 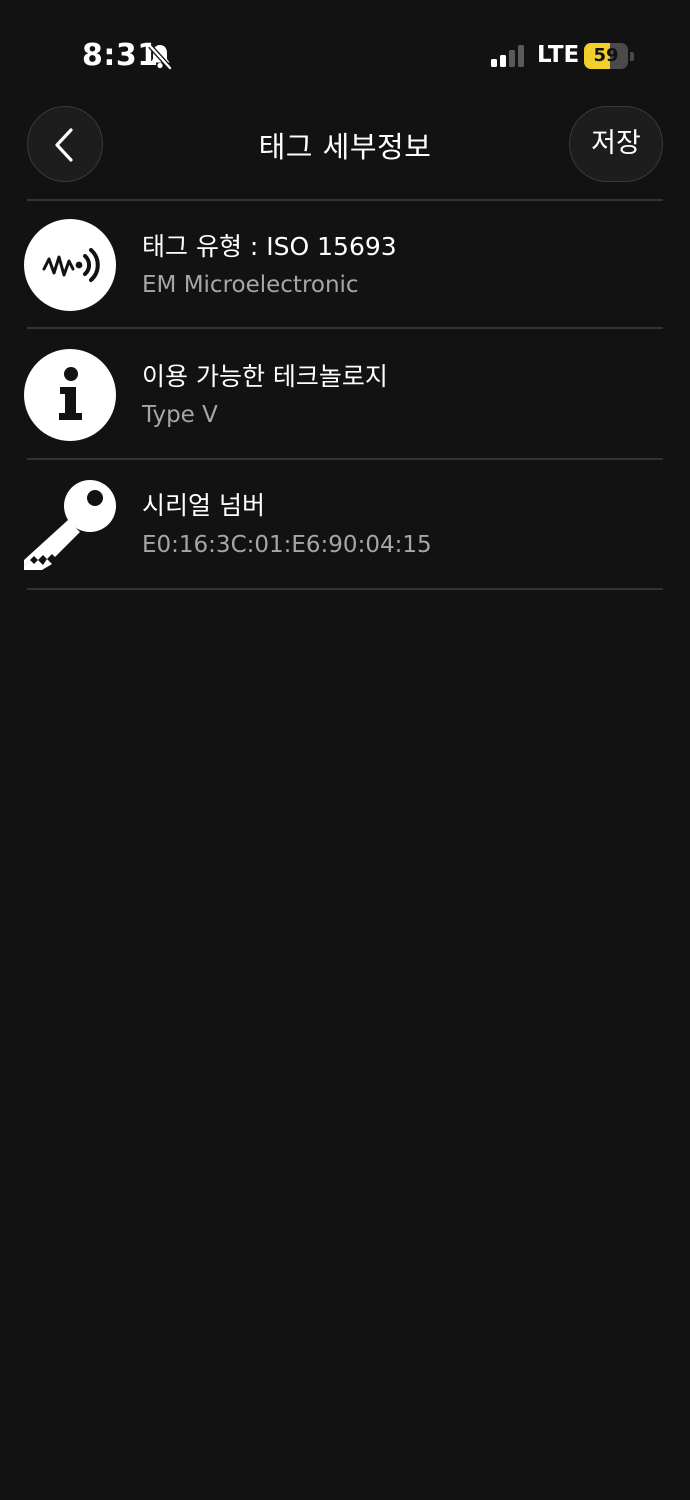 What do you see at coordinates (287, 545) in the screenshot?
I see `detail-value: E0:16:3C:01:E6:90:04:15` at bounding box center [287, 545].